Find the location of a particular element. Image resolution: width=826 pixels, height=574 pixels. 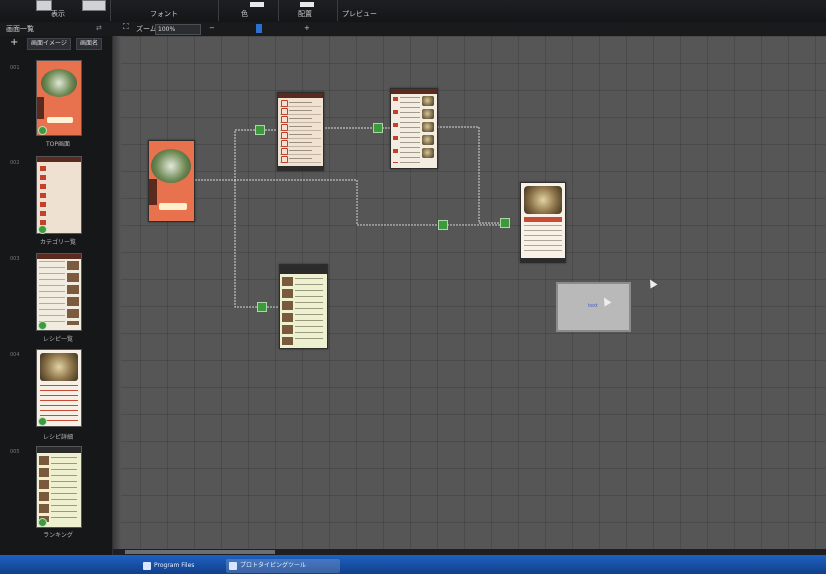

page-thumbnail-recipe-list is located at coordinates (59, 292).